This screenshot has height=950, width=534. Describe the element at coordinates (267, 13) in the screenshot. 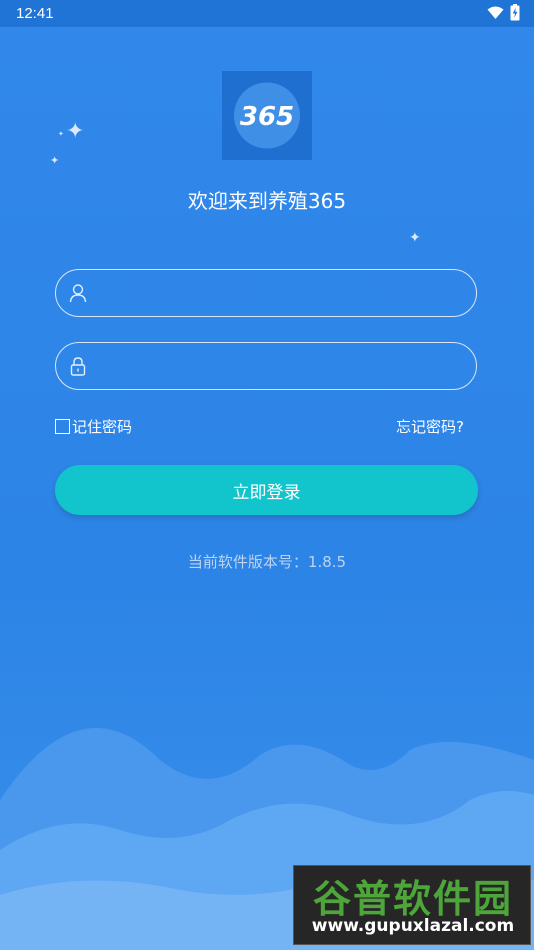

I see `status-bar: 12:41` at that location.